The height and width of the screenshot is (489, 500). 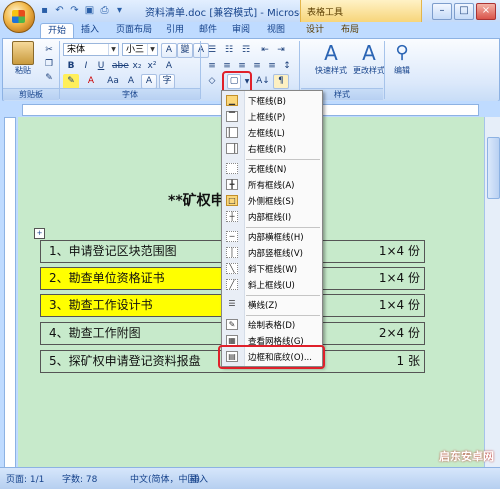 I want to click on customize-toolbar-icon: ▾, so click(x=119, y=10).